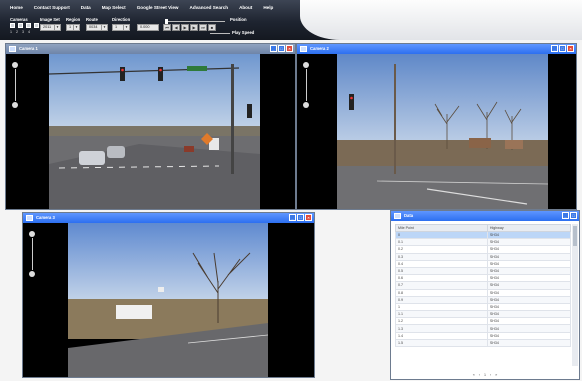 The image size is (582, 381). I want to click on step-back-button: ◀, so click(176, 27).